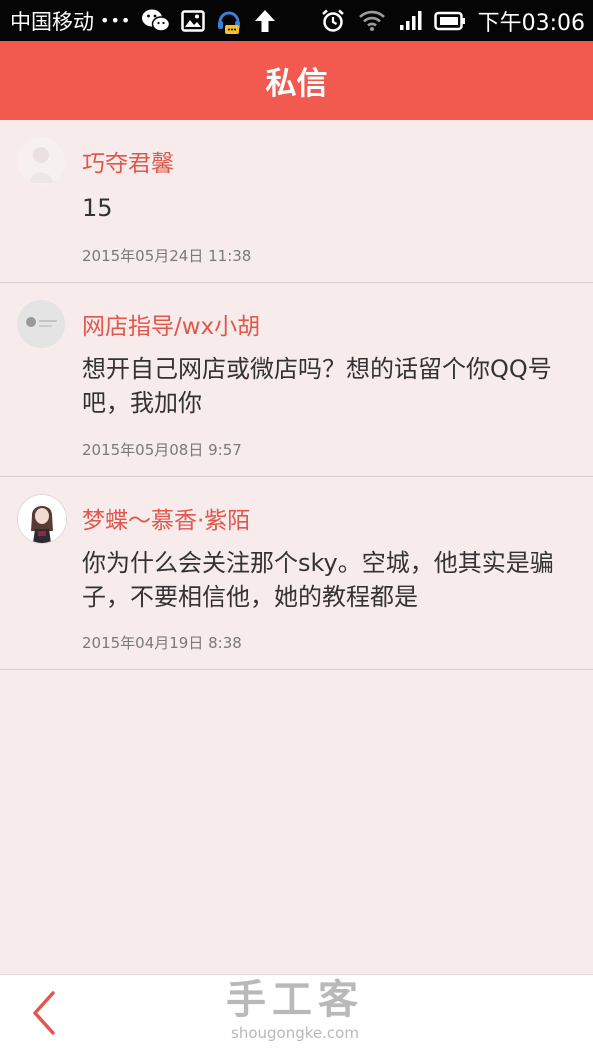 The height and width of the screenshot is (1054, 593). I want to click on back-button, so click(44, 1015).